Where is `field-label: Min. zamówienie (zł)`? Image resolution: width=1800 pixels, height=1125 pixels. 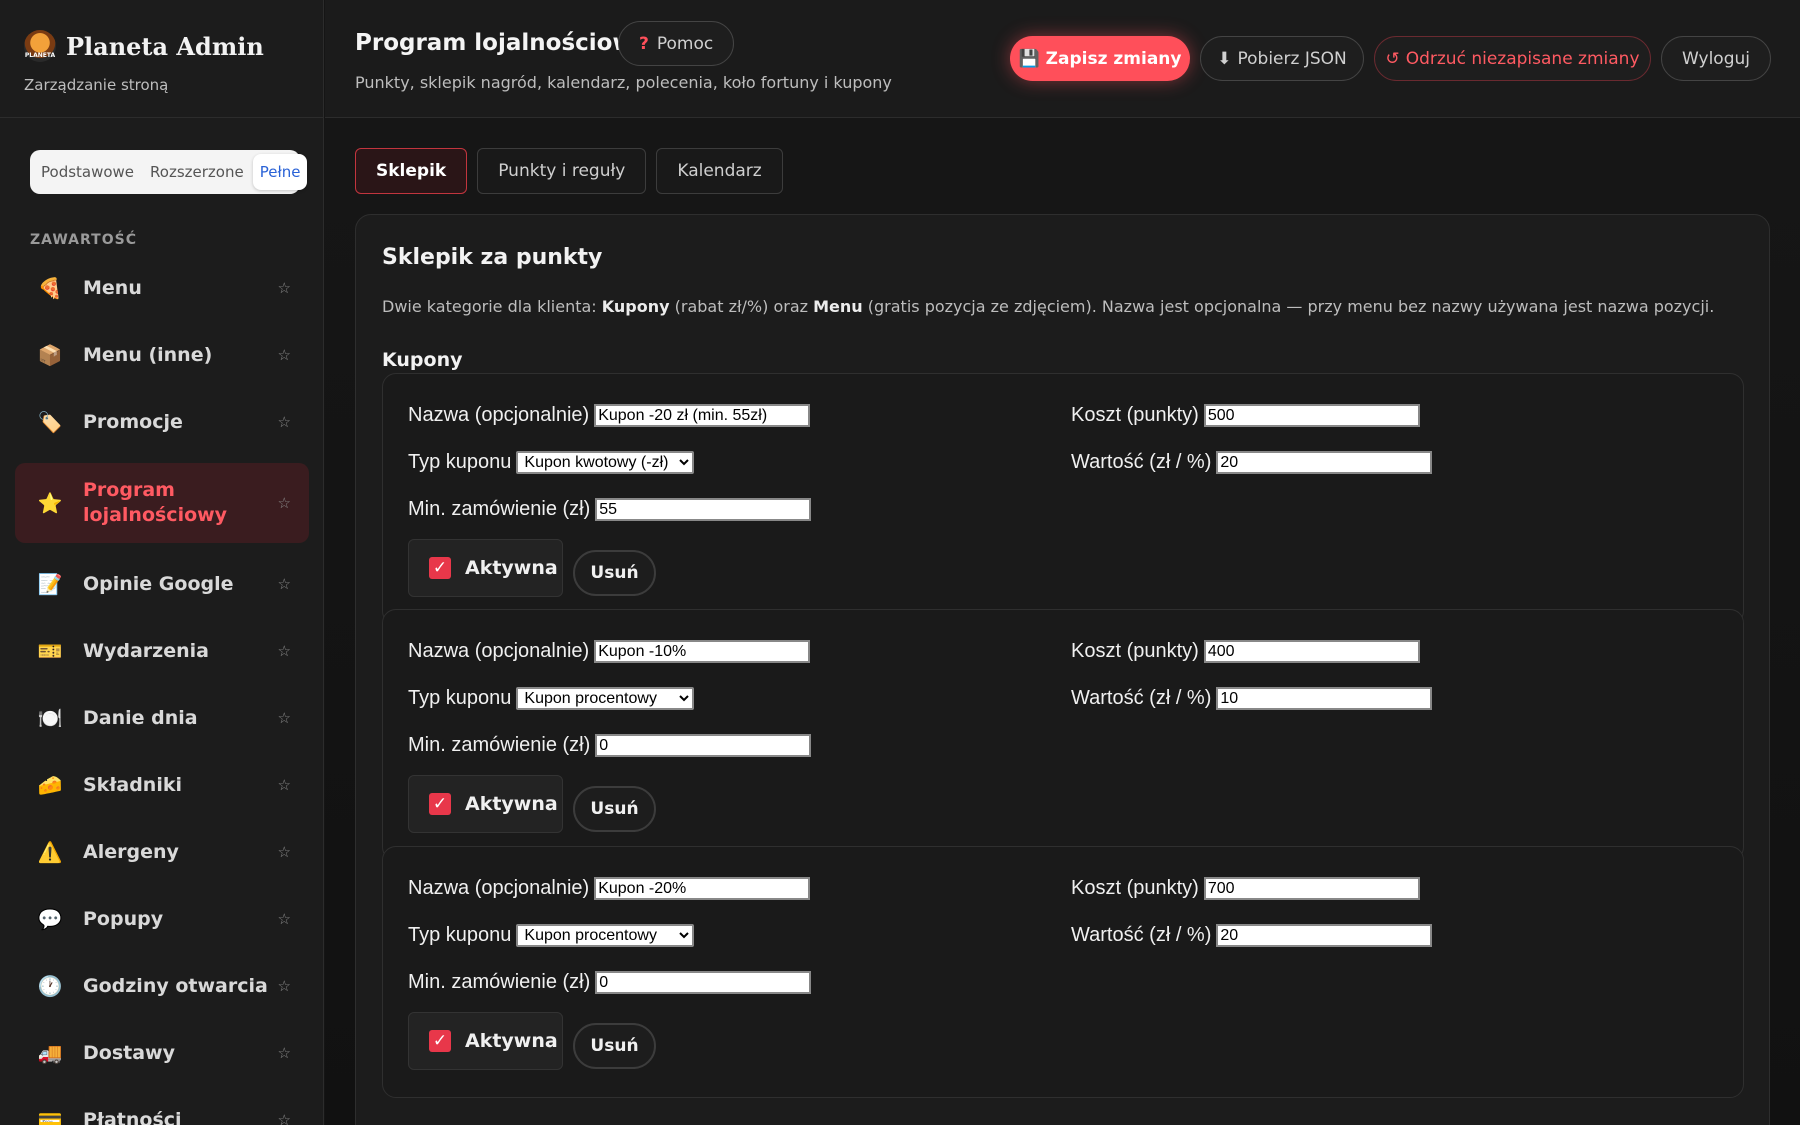
field-label: Min. zamówienie (zł) is located at coordinates (499, 982).